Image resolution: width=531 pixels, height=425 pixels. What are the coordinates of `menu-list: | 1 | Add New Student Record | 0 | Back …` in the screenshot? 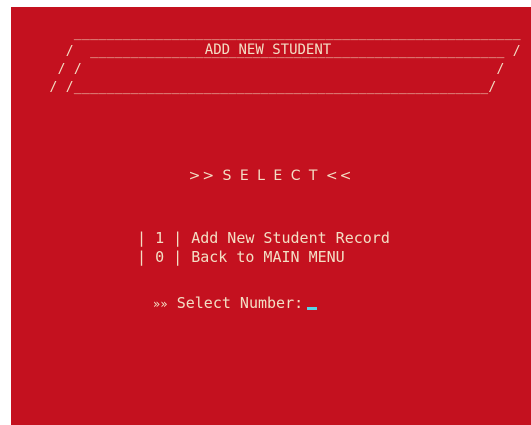 It's located at (263, 248).